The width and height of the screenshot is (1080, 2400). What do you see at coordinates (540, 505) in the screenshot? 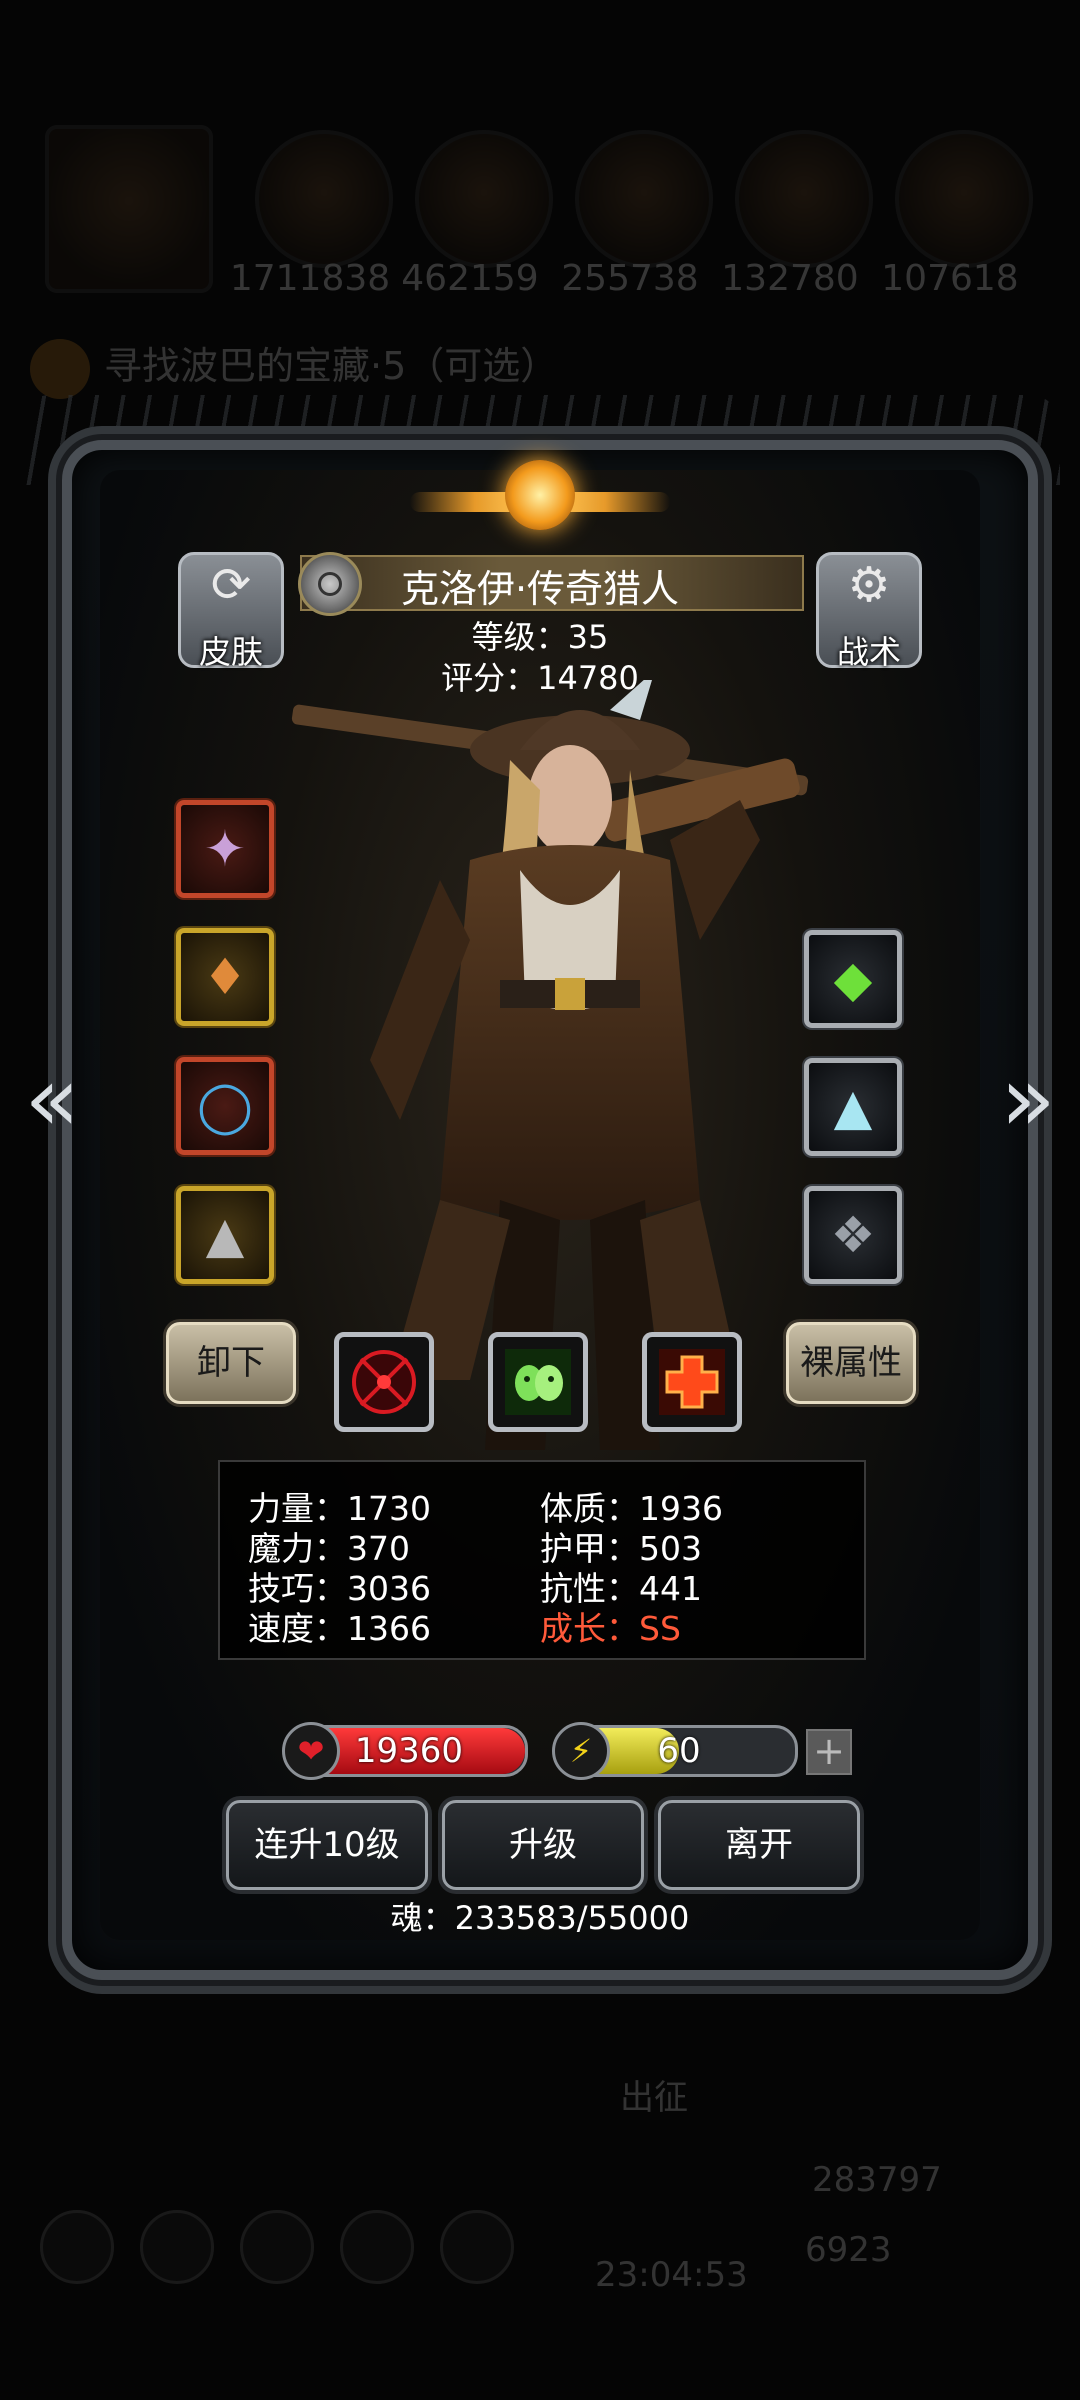
I see `crest-ornament` at bounding box center [540, 505].